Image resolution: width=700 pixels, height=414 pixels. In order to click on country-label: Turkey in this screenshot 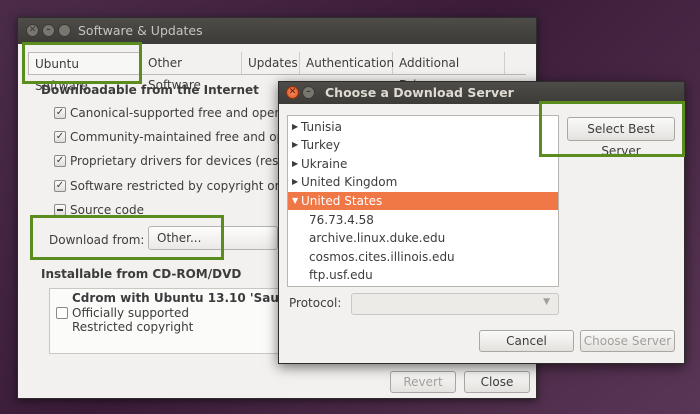, I will do `click(321, 145)`.